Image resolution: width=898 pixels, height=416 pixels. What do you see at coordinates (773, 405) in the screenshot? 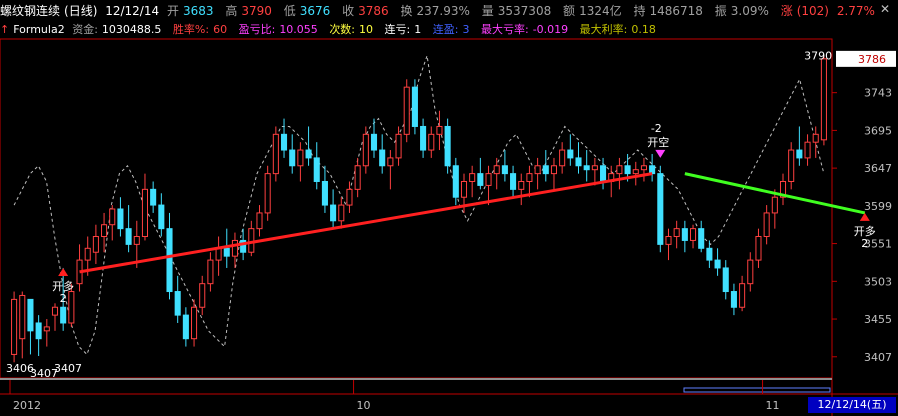
I see `x-tick-label: 11` at bounding box center [773, 405].